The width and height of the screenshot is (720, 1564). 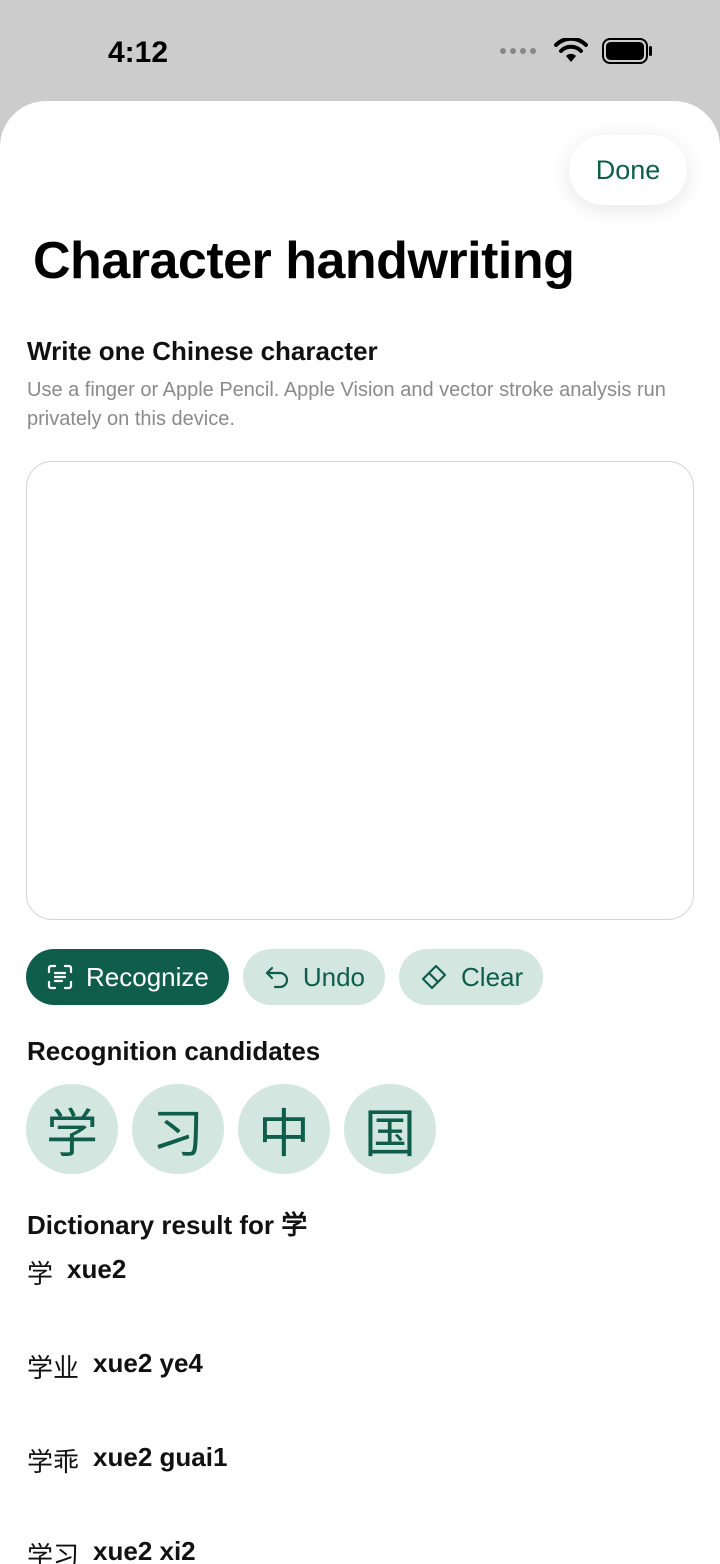 I want to click on entry-hanzi: 学乖, so click(x=53, y=1463).